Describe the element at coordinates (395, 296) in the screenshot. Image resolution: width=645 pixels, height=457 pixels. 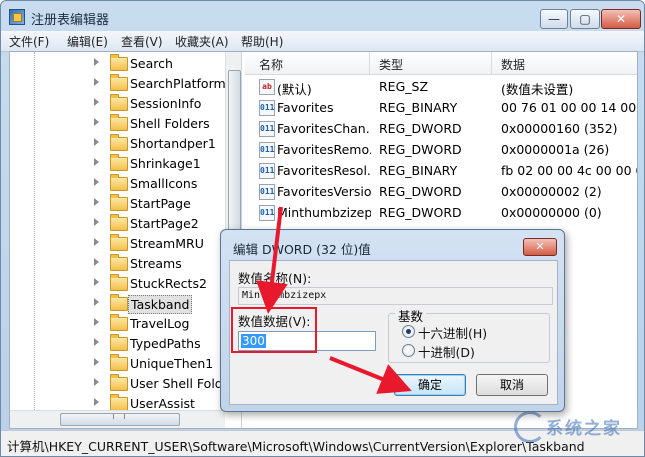
I see `value-name-field: Minthumbzizepx` at that location.